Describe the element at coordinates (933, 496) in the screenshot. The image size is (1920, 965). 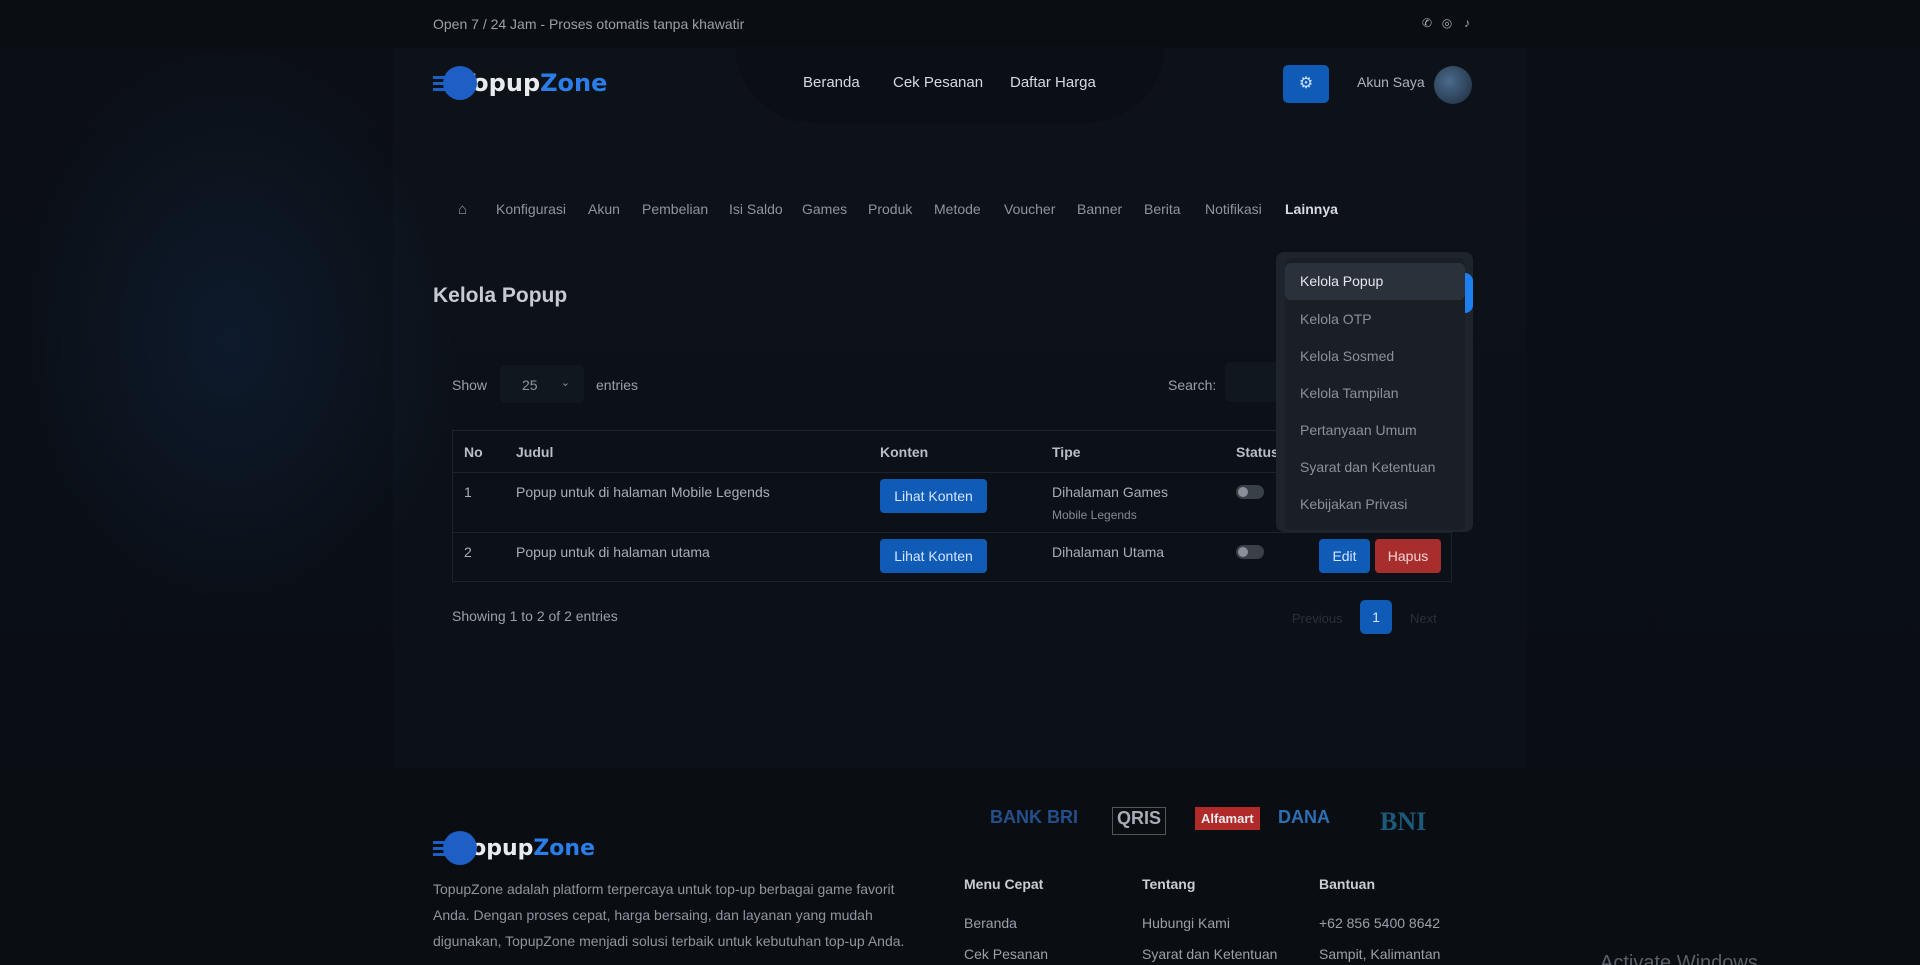
I see `row1-lihat-konten-button: Lihat Konten` at that location.